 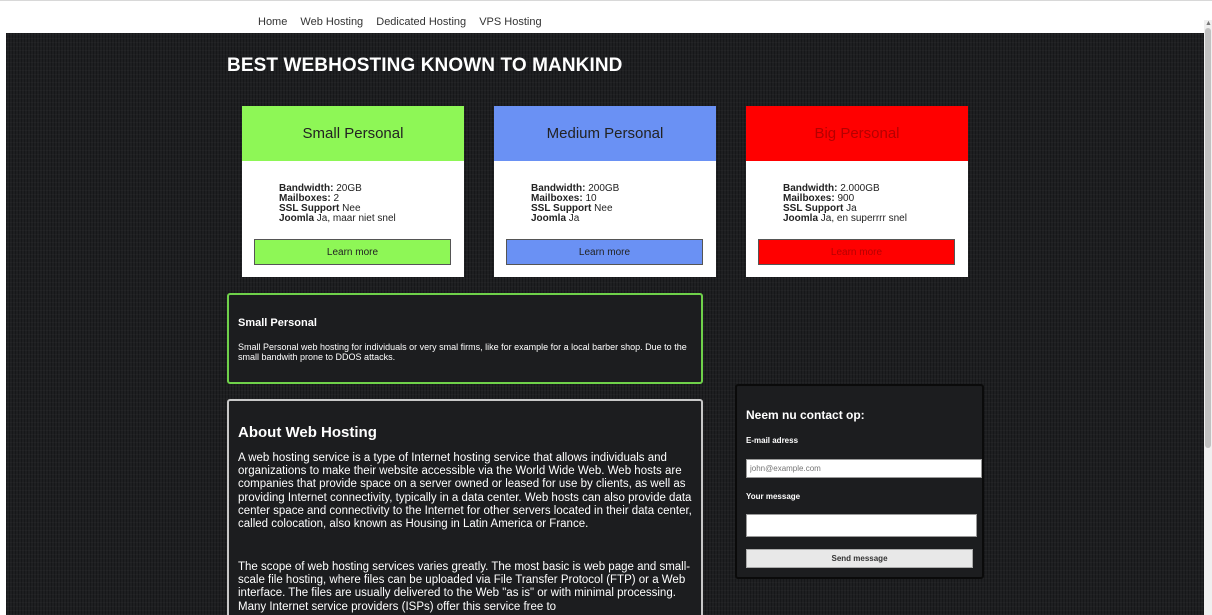 What do you see at coordinates (1208, 23) in the screenshot?
I see `scroll-up-arrow-icon: ▲` at bounding box center [1208, 23].